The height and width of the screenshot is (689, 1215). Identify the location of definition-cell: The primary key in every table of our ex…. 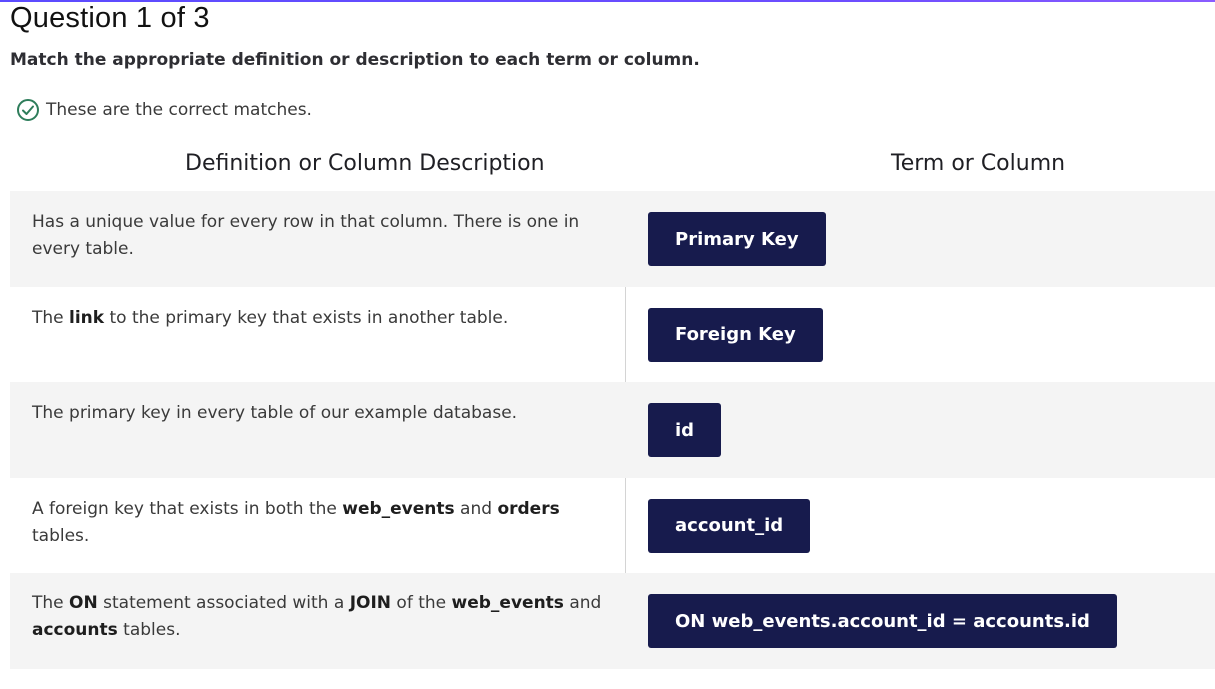
(317, 430).